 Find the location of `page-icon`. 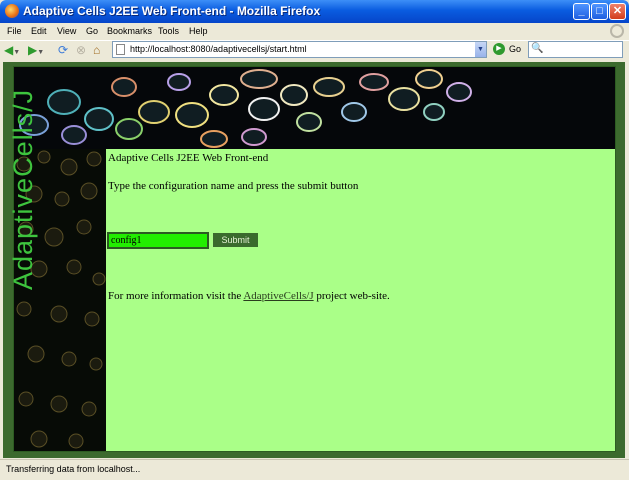

page-icon is located at coordinates (120, 49).